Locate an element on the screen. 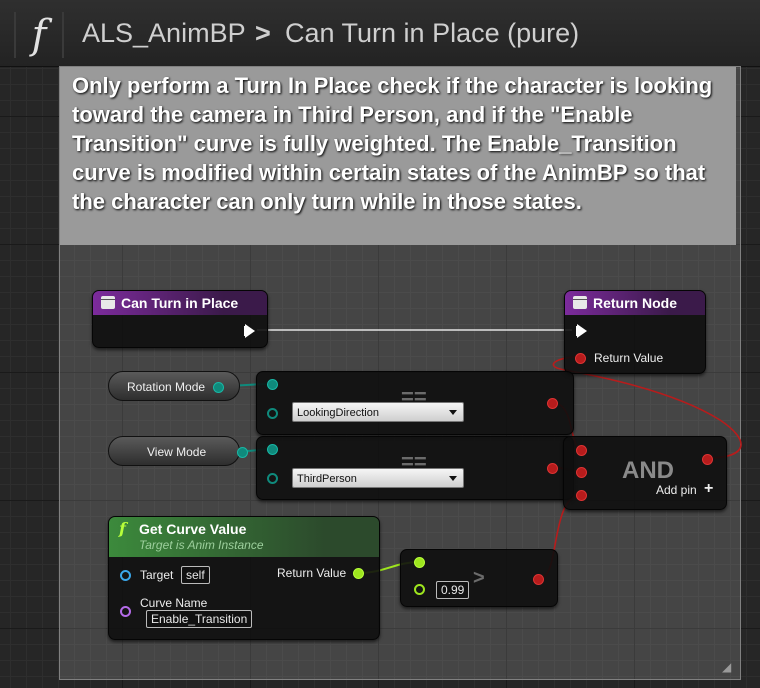  return-value-out-pin is located at coordinates (358, 573).